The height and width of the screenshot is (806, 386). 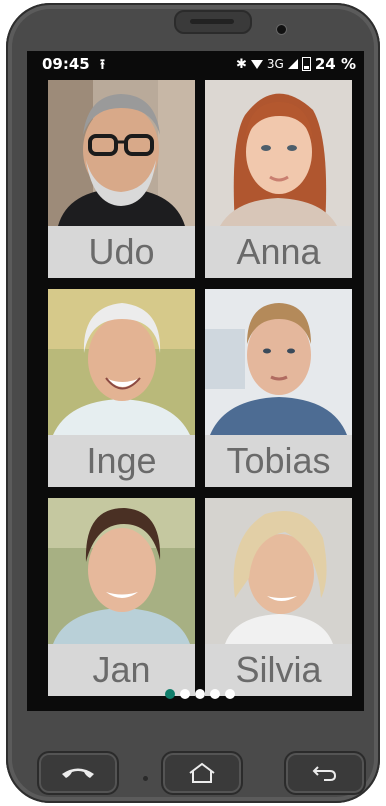 What do you see at coordinates (121, 461) in the screenshot?
I see `contact-name: Inge` at bounding box center [121, 461].